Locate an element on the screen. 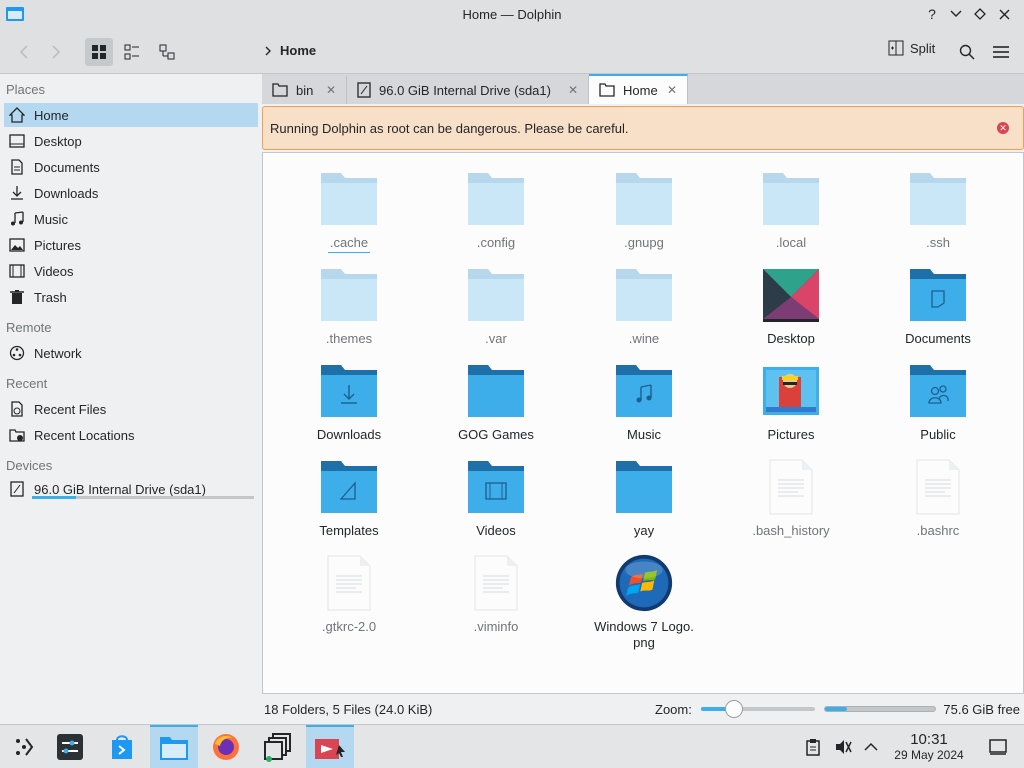 The height and width of the screenshot is (768, 1024). folder-item: Desktop is located at coordinates (791, 306).